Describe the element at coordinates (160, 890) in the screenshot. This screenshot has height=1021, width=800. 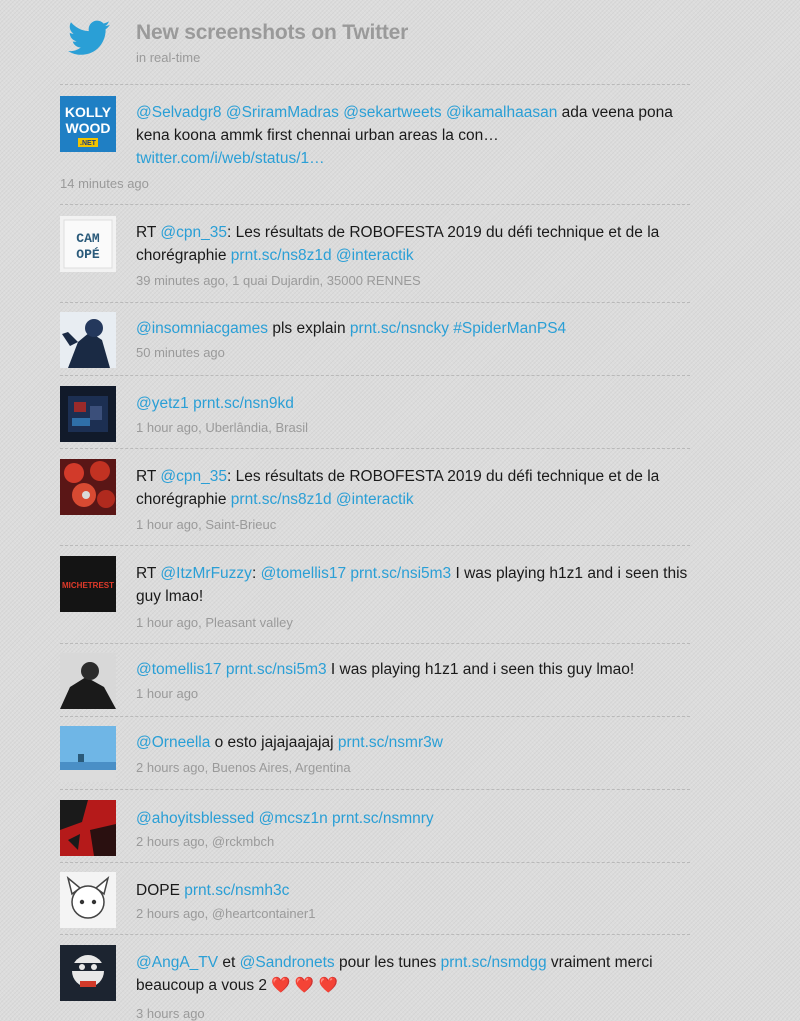
I see `tweet-text-segment: DOPE` at that location.